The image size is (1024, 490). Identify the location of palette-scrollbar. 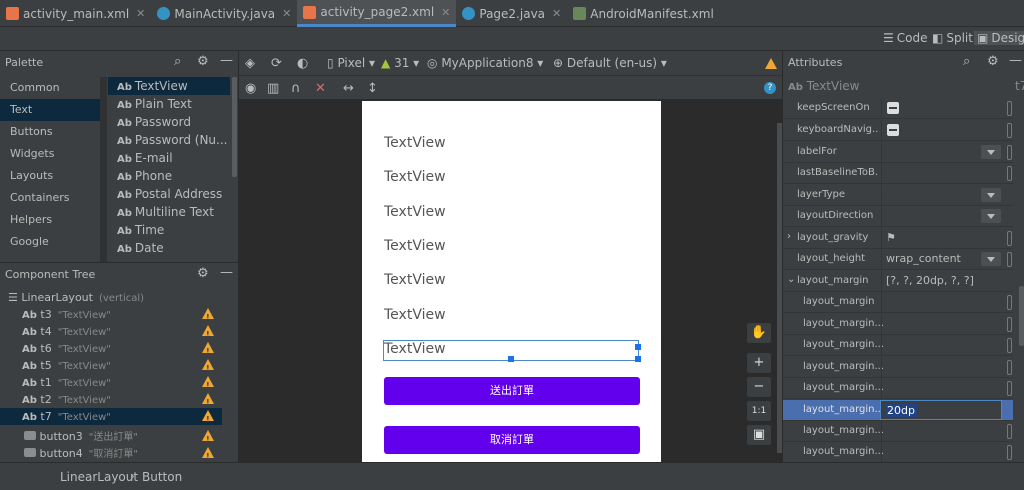
(234, 127).